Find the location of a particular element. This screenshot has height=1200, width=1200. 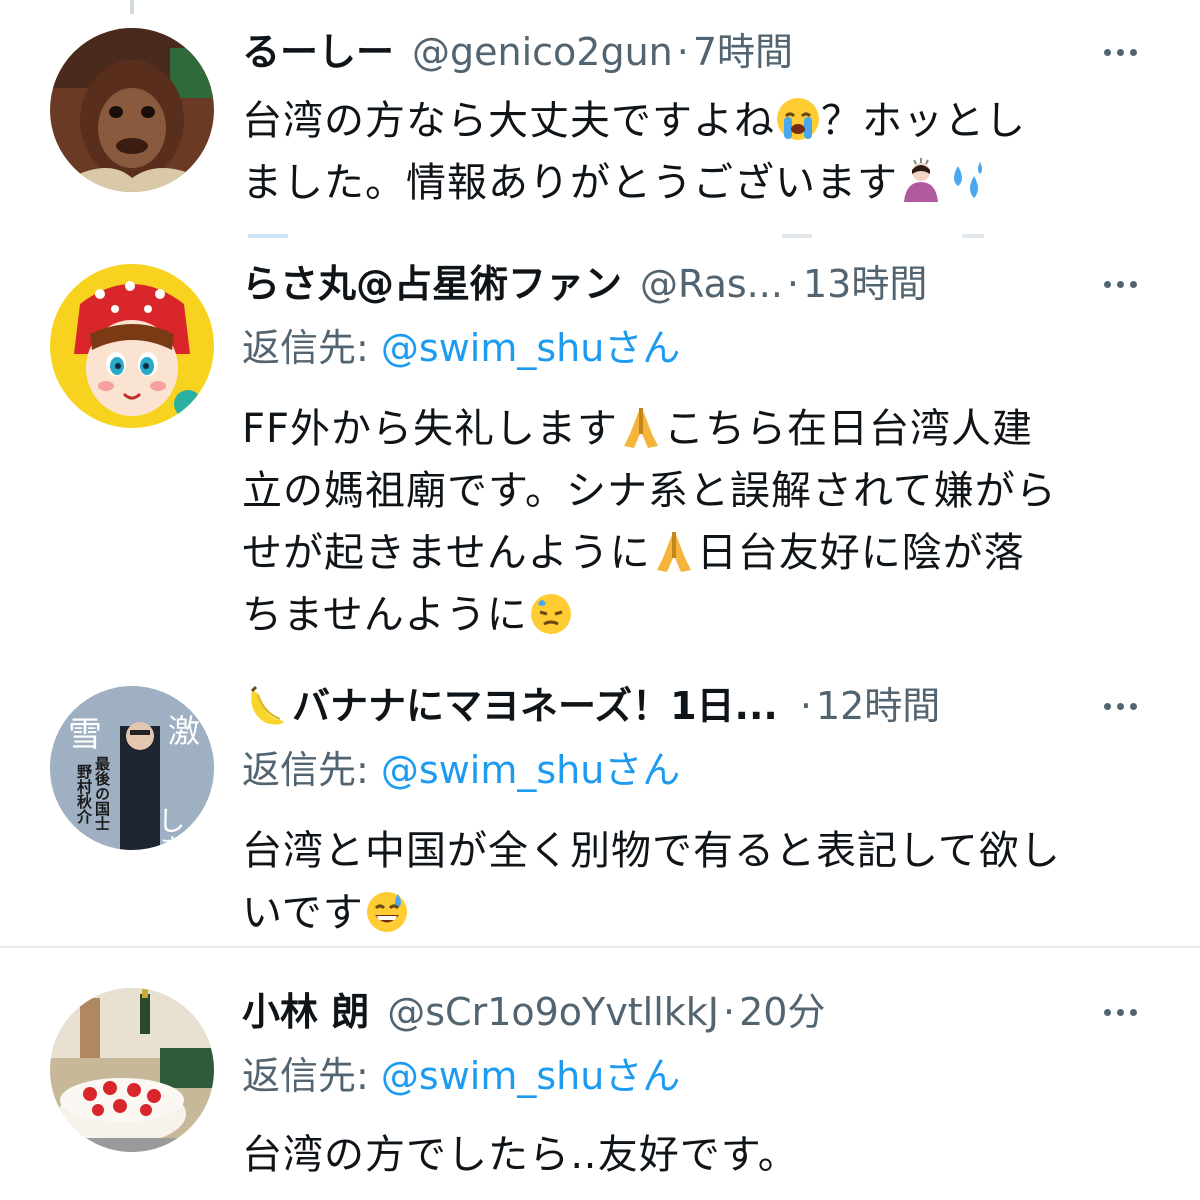

tweet-text: 台湾の方でしたら‥友好です。 is located at coordinates (692, 1155).